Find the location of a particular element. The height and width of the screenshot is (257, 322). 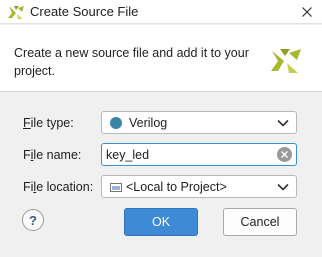

file-name-value: key_led is located at coordinates (127, 155).